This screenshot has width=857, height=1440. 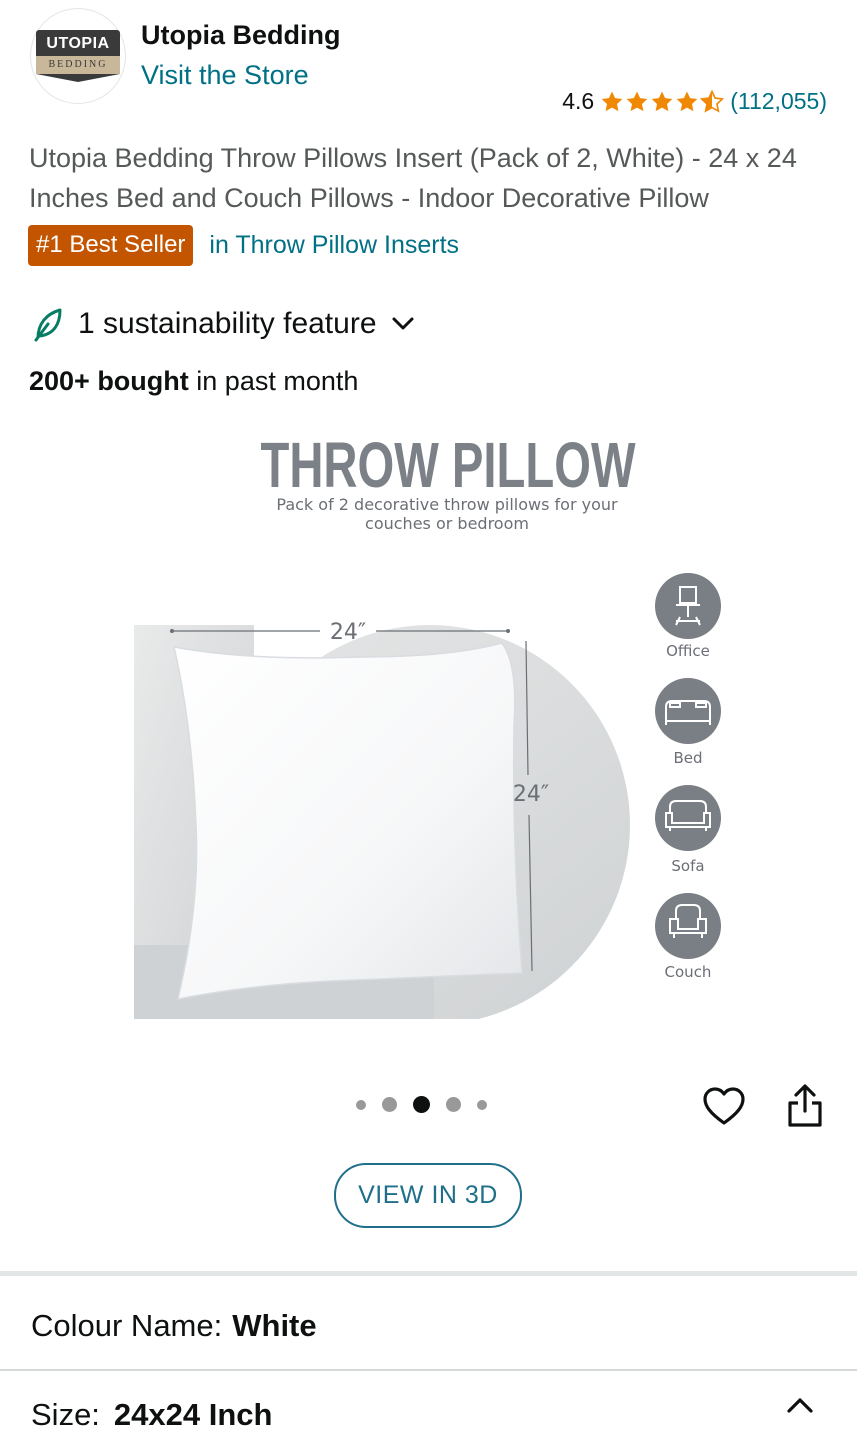 I want to click on row-divider, so click(x=428, y=1370).